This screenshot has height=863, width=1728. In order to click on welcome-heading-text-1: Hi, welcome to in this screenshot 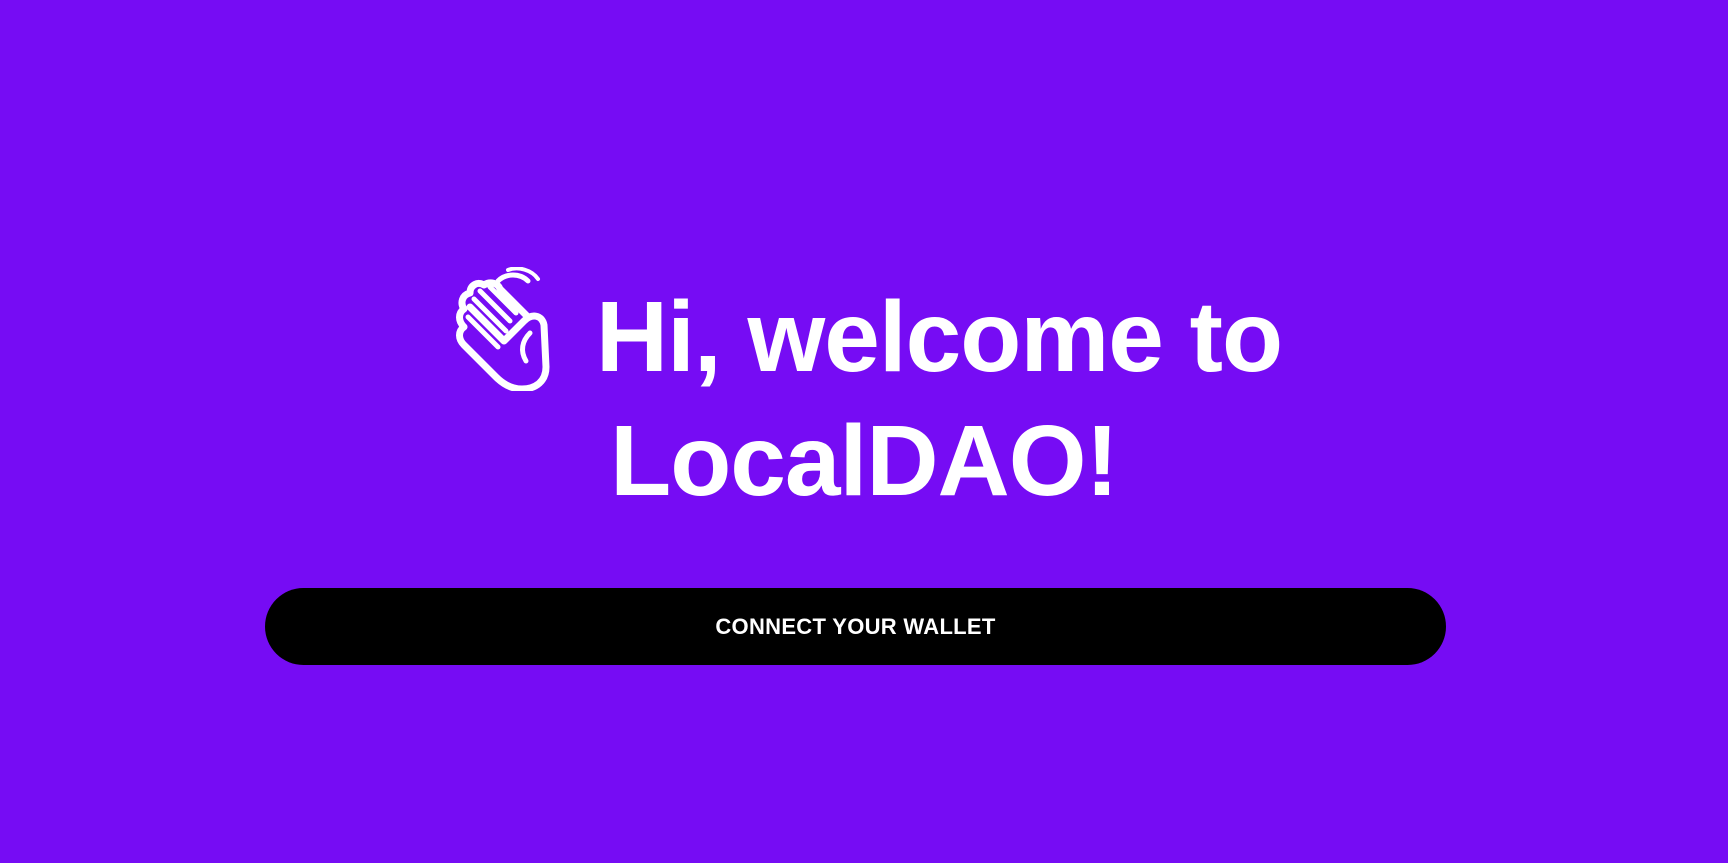, I will do `click(939, 337)`.